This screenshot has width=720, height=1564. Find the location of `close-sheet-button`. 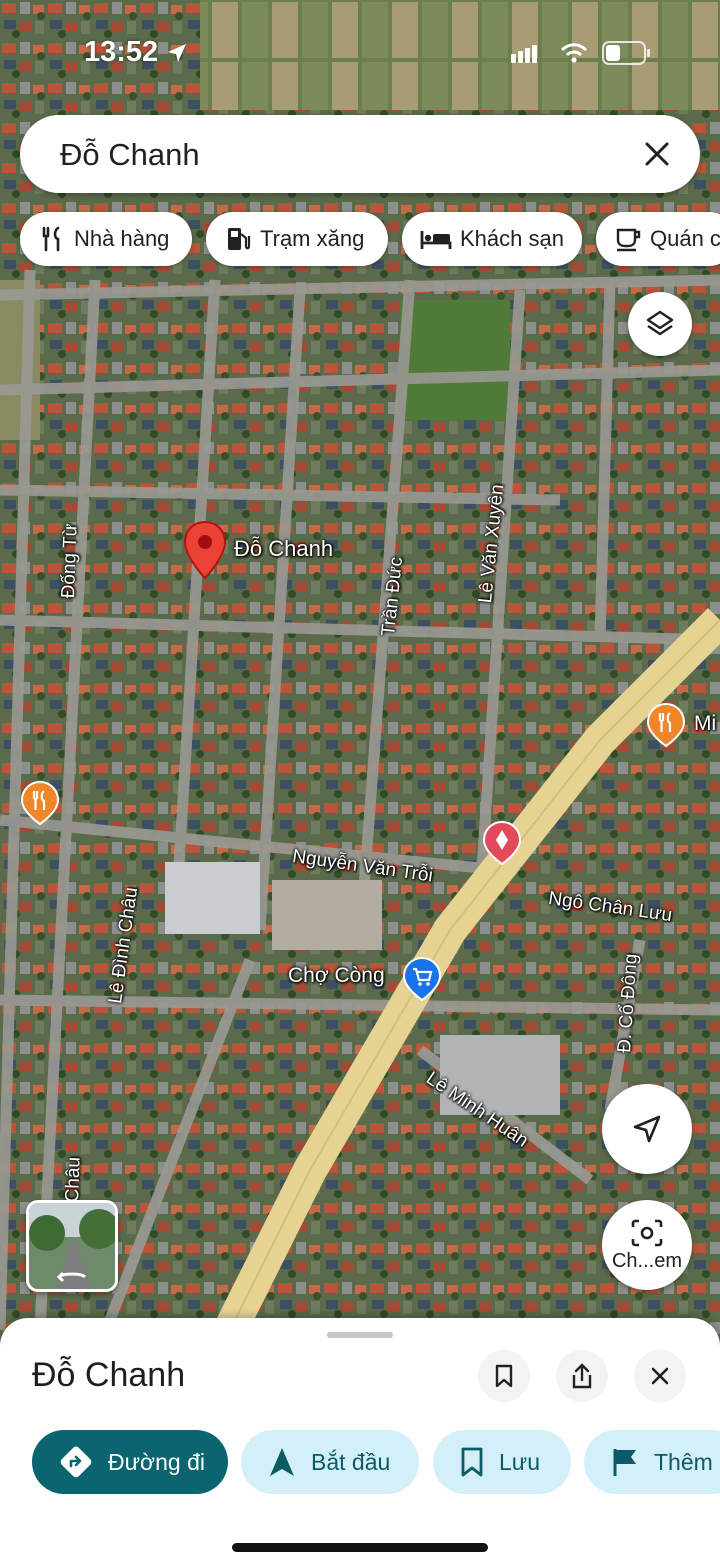

close-sheet-button is located at coordinates (660, 1376).